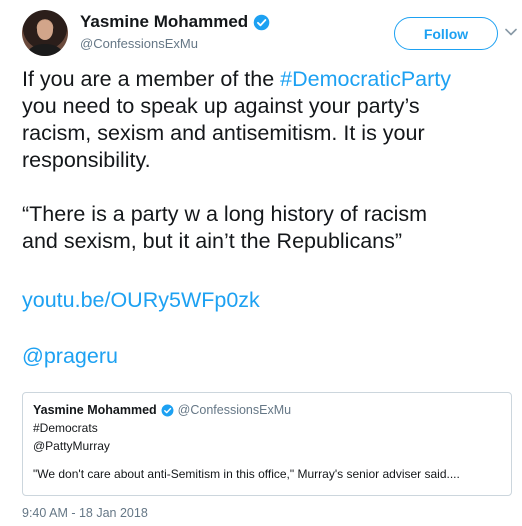 The image size is (522, 526). I want to click on quoted-line-2: @PattyMurray, so click(71, 446).